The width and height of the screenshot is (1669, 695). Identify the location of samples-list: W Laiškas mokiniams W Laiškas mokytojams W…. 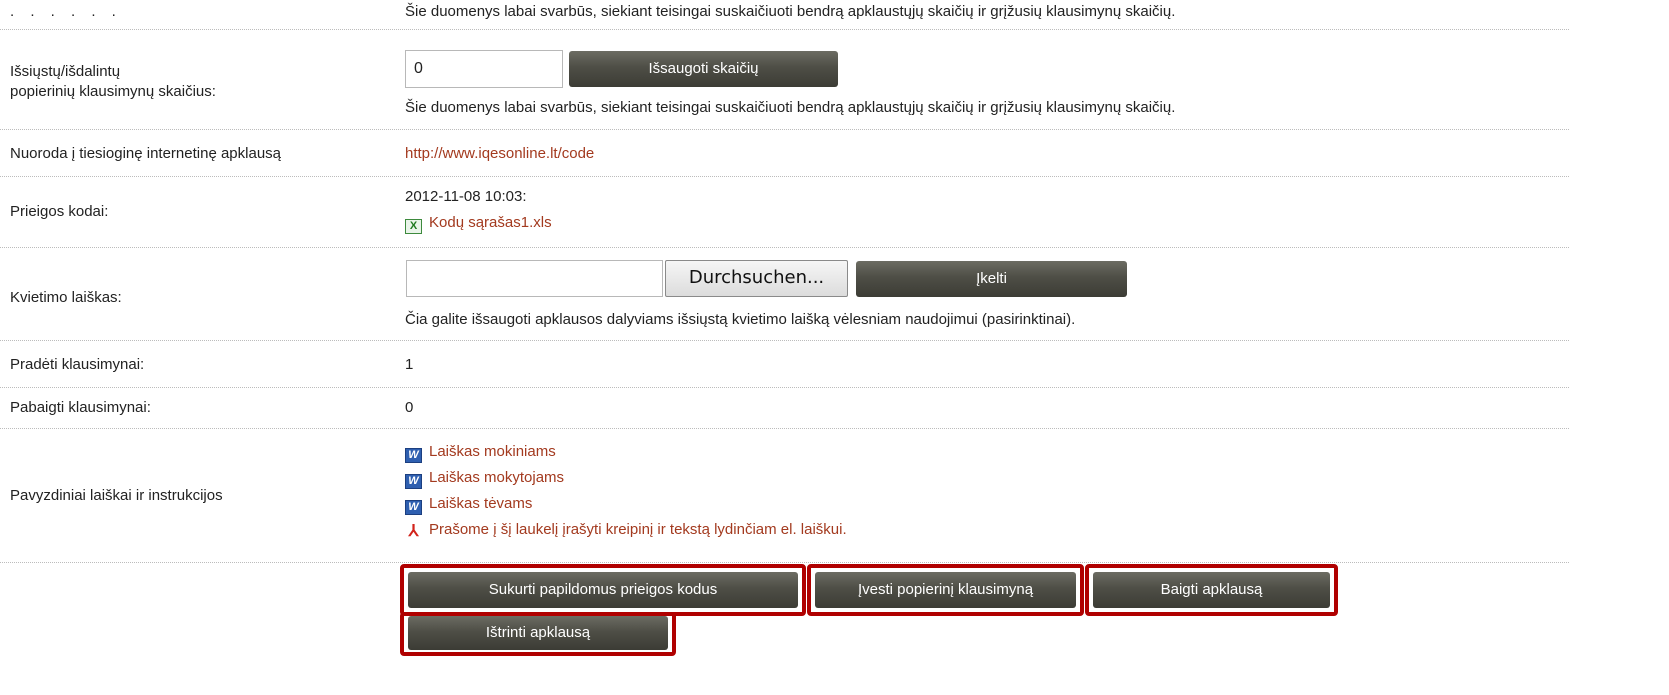
(626, 494).